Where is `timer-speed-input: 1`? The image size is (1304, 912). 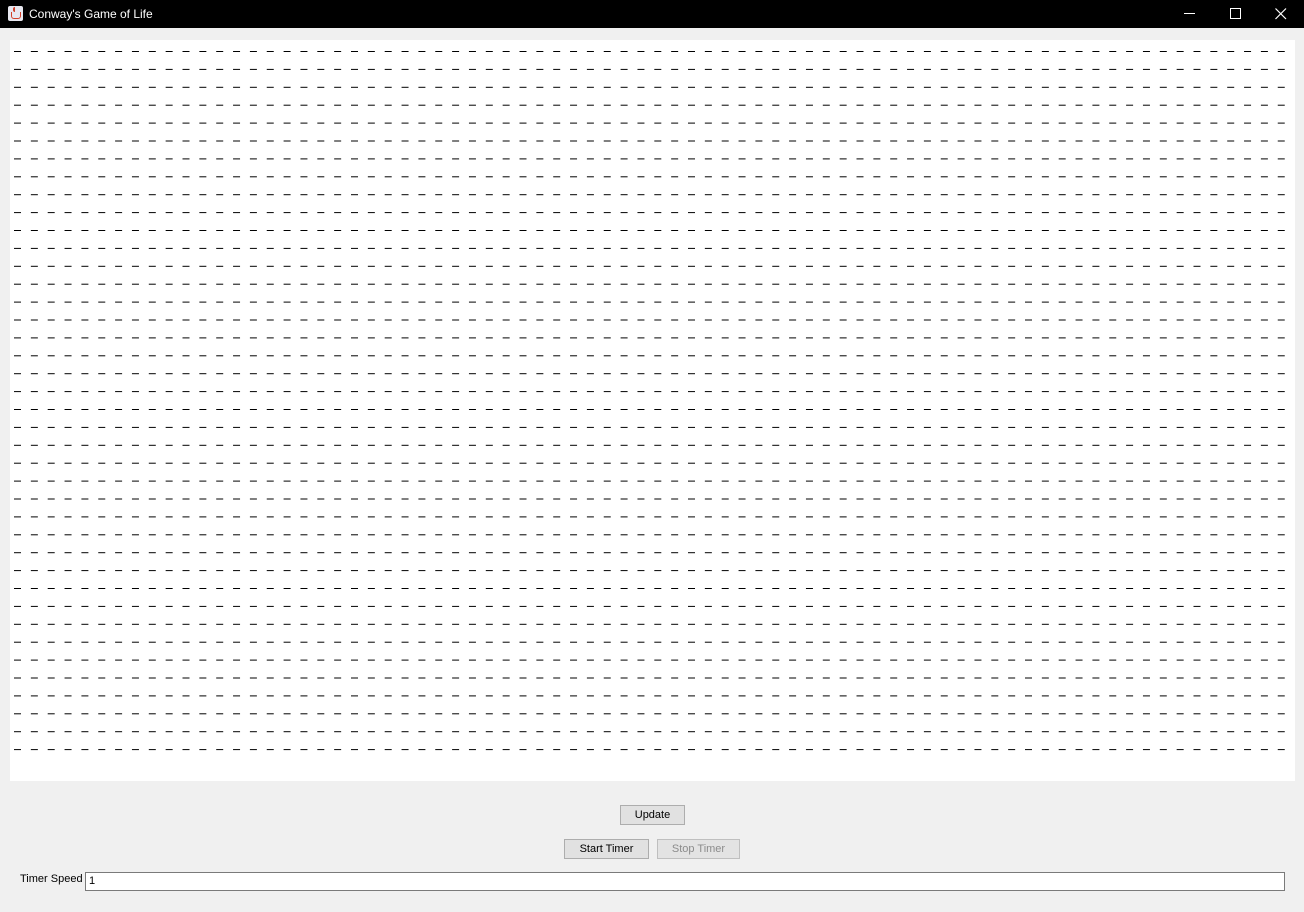
timer-speed-input: 1 is located at coordinates (685, 881).